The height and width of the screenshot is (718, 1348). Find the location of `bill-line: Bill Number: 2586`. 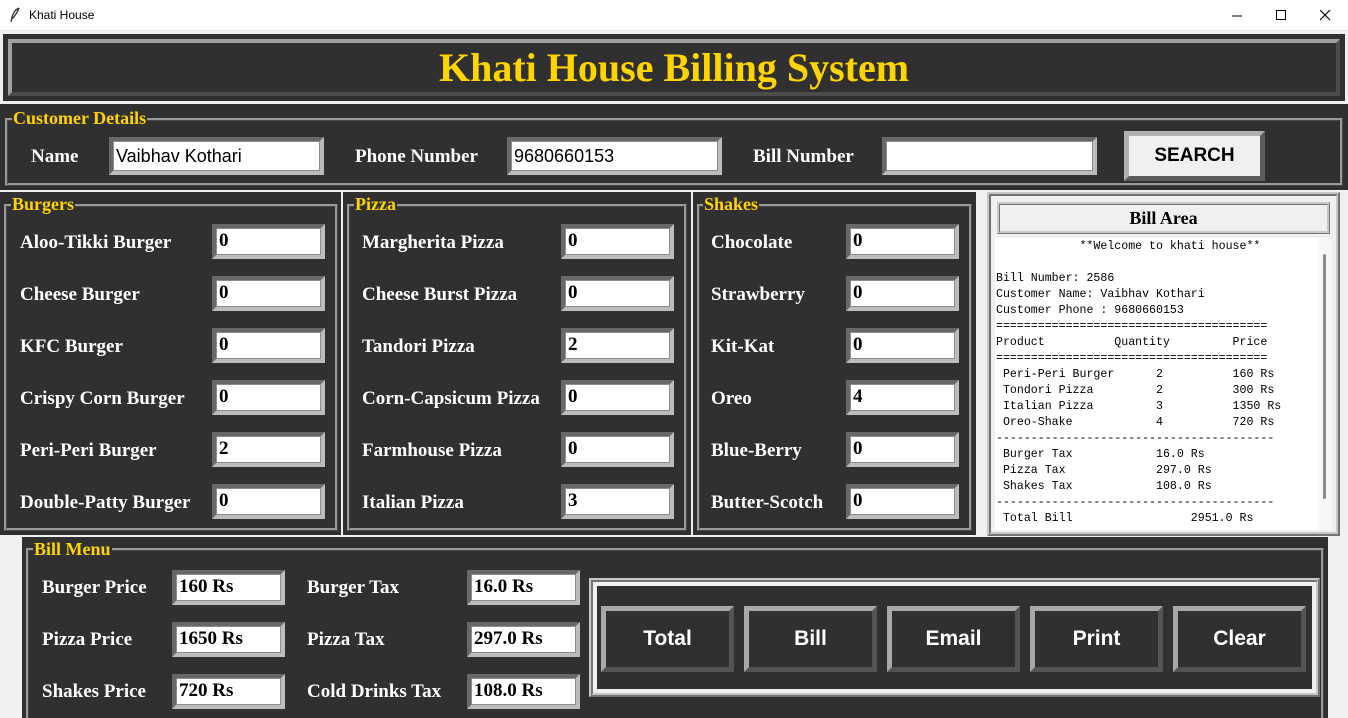

bill-line: Bill Number: 2586 is located at coordinates (1055, 278).